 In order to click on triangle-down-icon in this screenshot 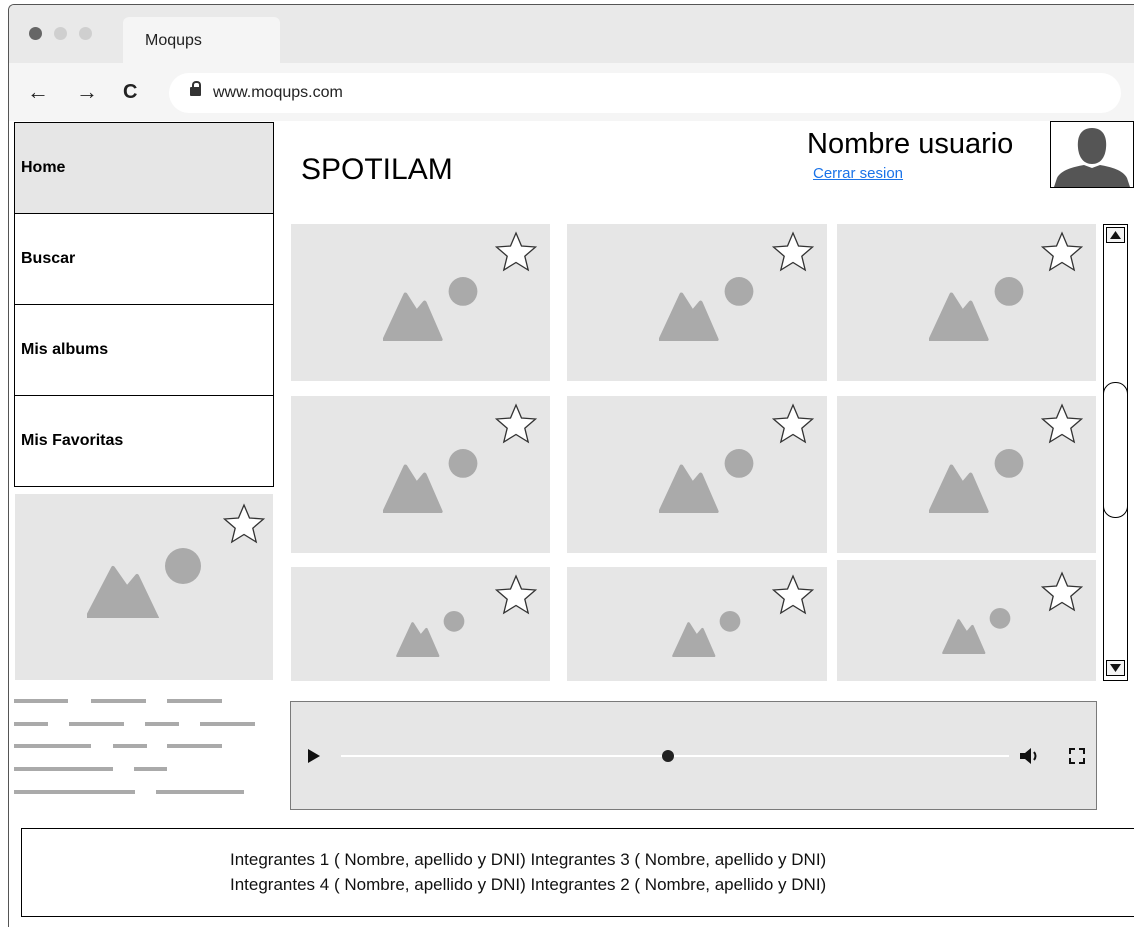, I will do `click(1115, 668)`.